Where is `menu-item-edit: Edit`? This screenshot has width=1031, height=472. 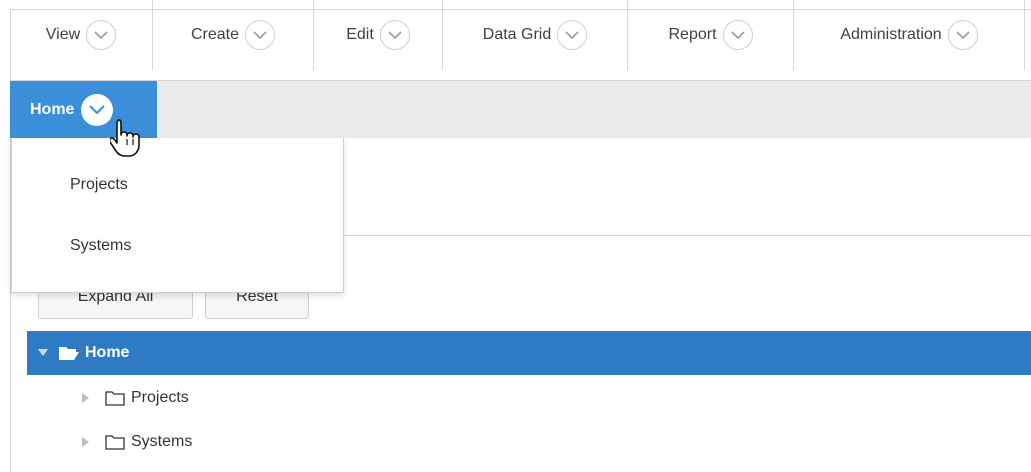 menu-item-edit: Edit is located at coordinates (378, 35).